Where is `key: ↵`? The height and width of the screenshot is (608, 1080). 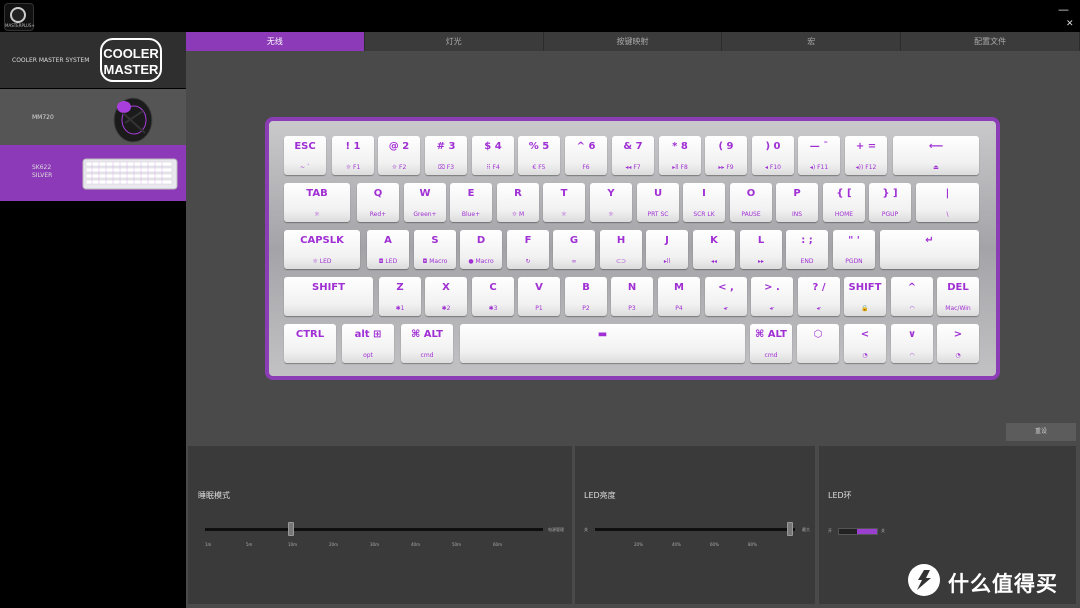 key: ↵ is located at coordinates (929, 249).